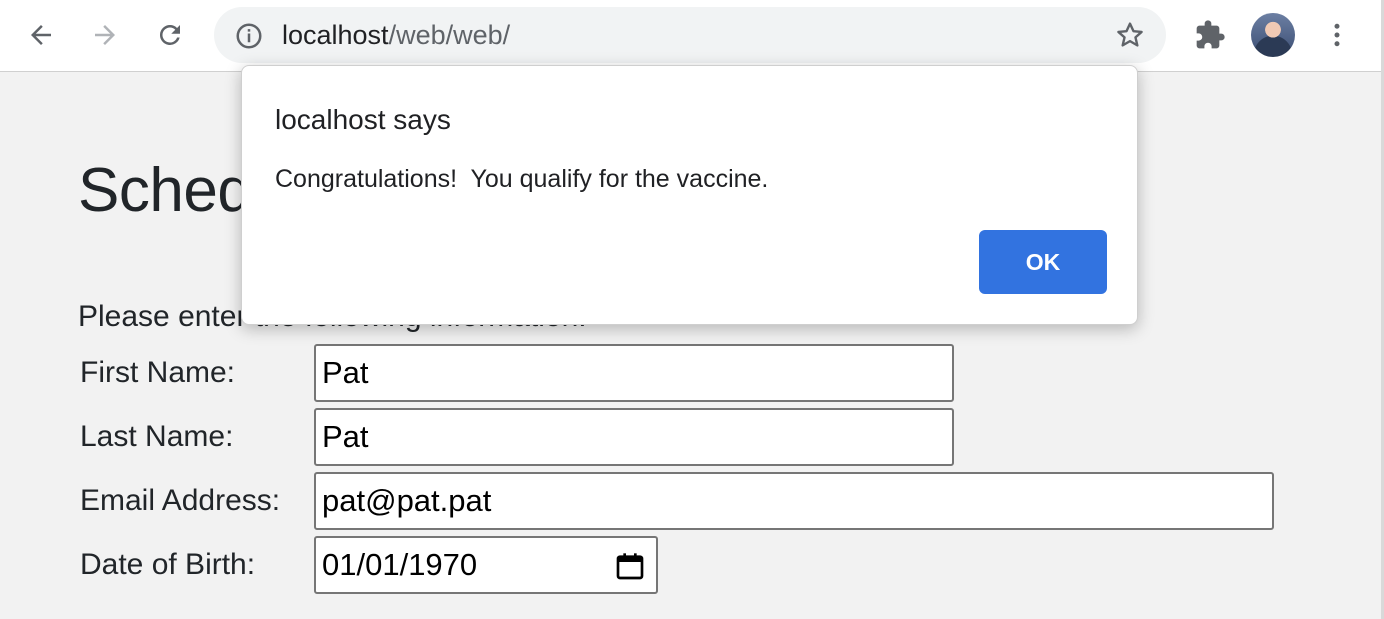 This screenshot has height=619, width=1384. I want to click on email-field, so click(794, 501).